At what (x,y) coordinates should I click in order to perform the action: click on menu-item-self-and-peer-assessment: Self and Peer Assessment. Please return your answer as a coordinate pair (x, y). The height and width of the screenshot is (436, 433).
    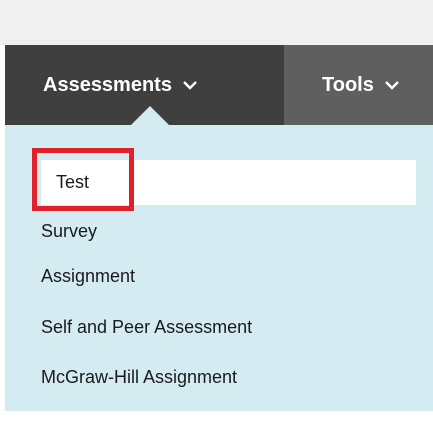
    Looking at the image, I should click on (146, 327).